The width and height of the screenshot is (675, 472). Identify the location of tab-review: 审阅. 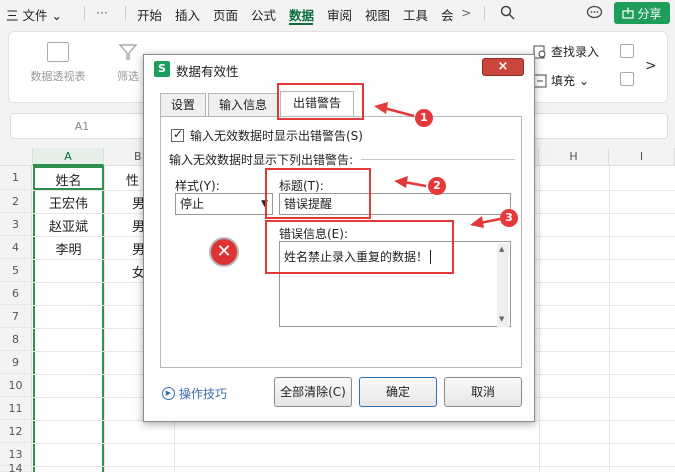
(339, 14).